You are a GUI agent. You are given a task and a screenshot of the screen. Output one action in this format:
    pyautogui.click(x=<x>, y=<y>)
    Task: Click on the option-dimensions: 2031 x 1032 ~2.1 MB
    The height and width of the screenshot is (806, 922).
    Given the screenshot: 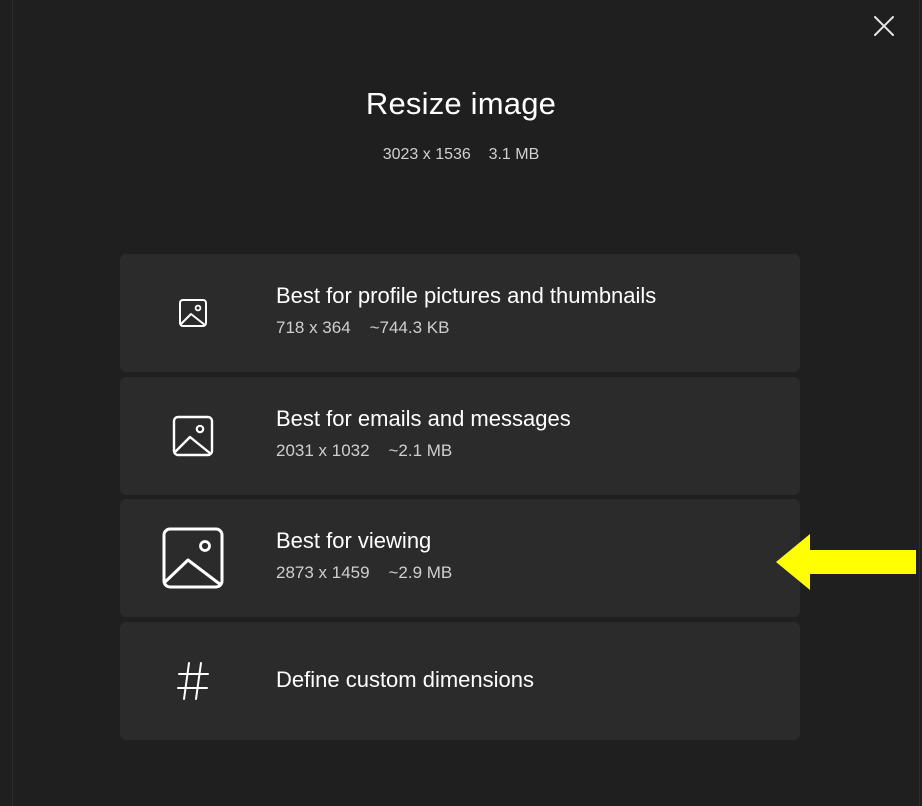 What is the action you would take?
    pyautogui.click(x=364, y=450)
    